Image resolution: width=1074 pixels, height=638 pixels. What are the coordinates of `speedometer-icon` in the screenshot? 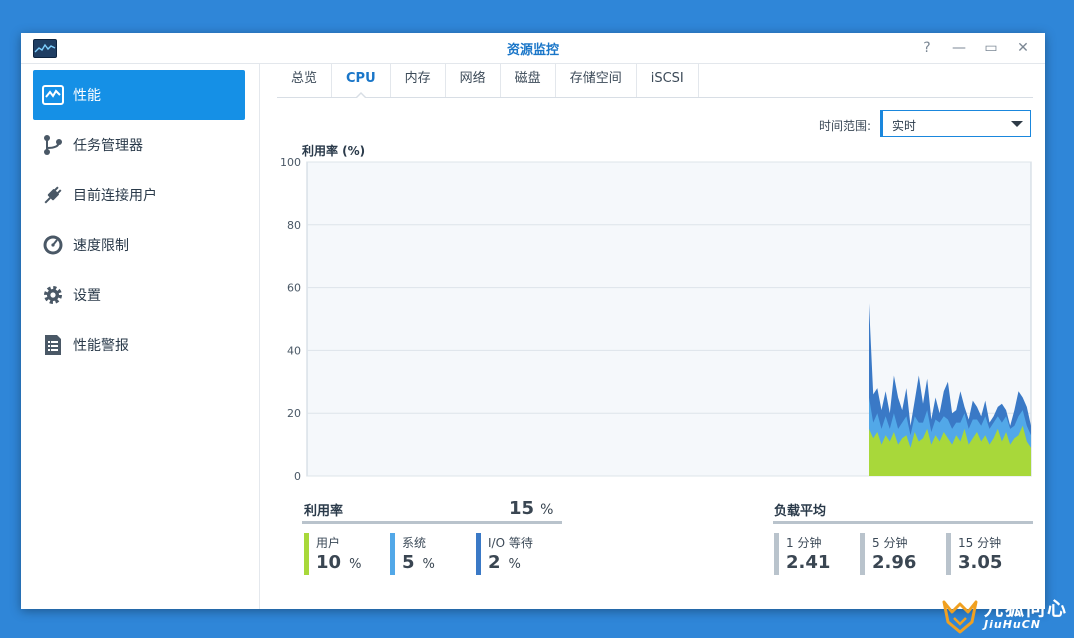 It's located at (53, 245).